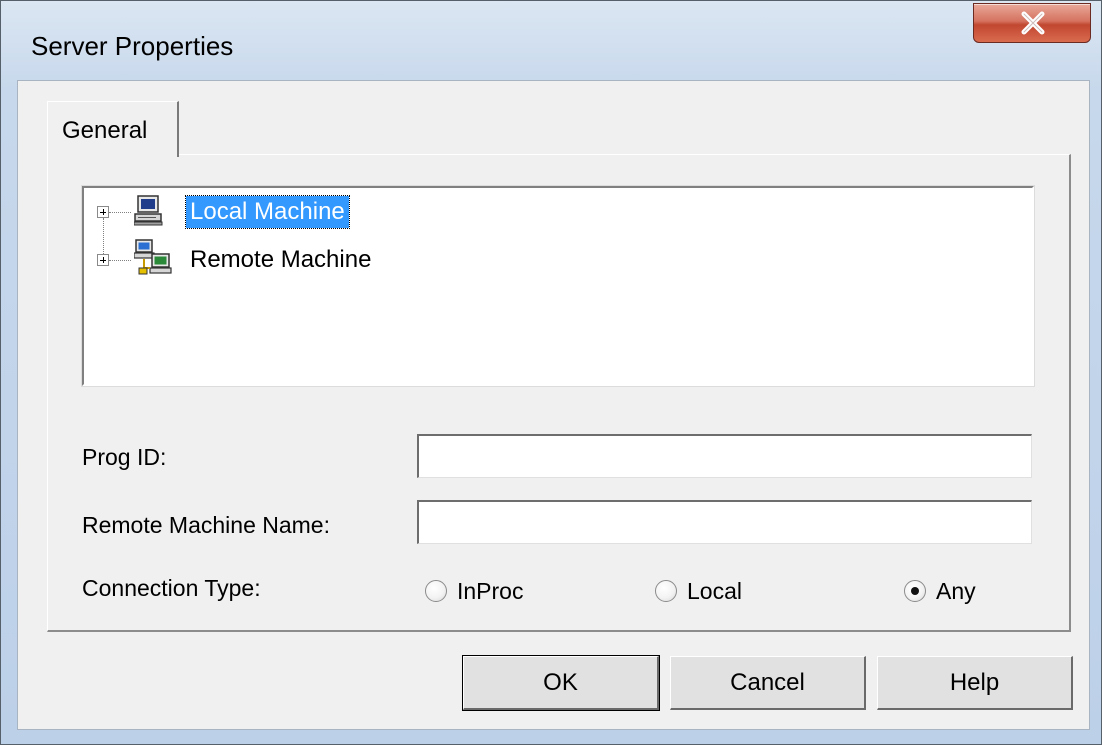 The image size is (1102, 745). What do you see at coordinates (975, 683) in the screenshot?
I see `help-button: Help` at bounding box center [975, 683].